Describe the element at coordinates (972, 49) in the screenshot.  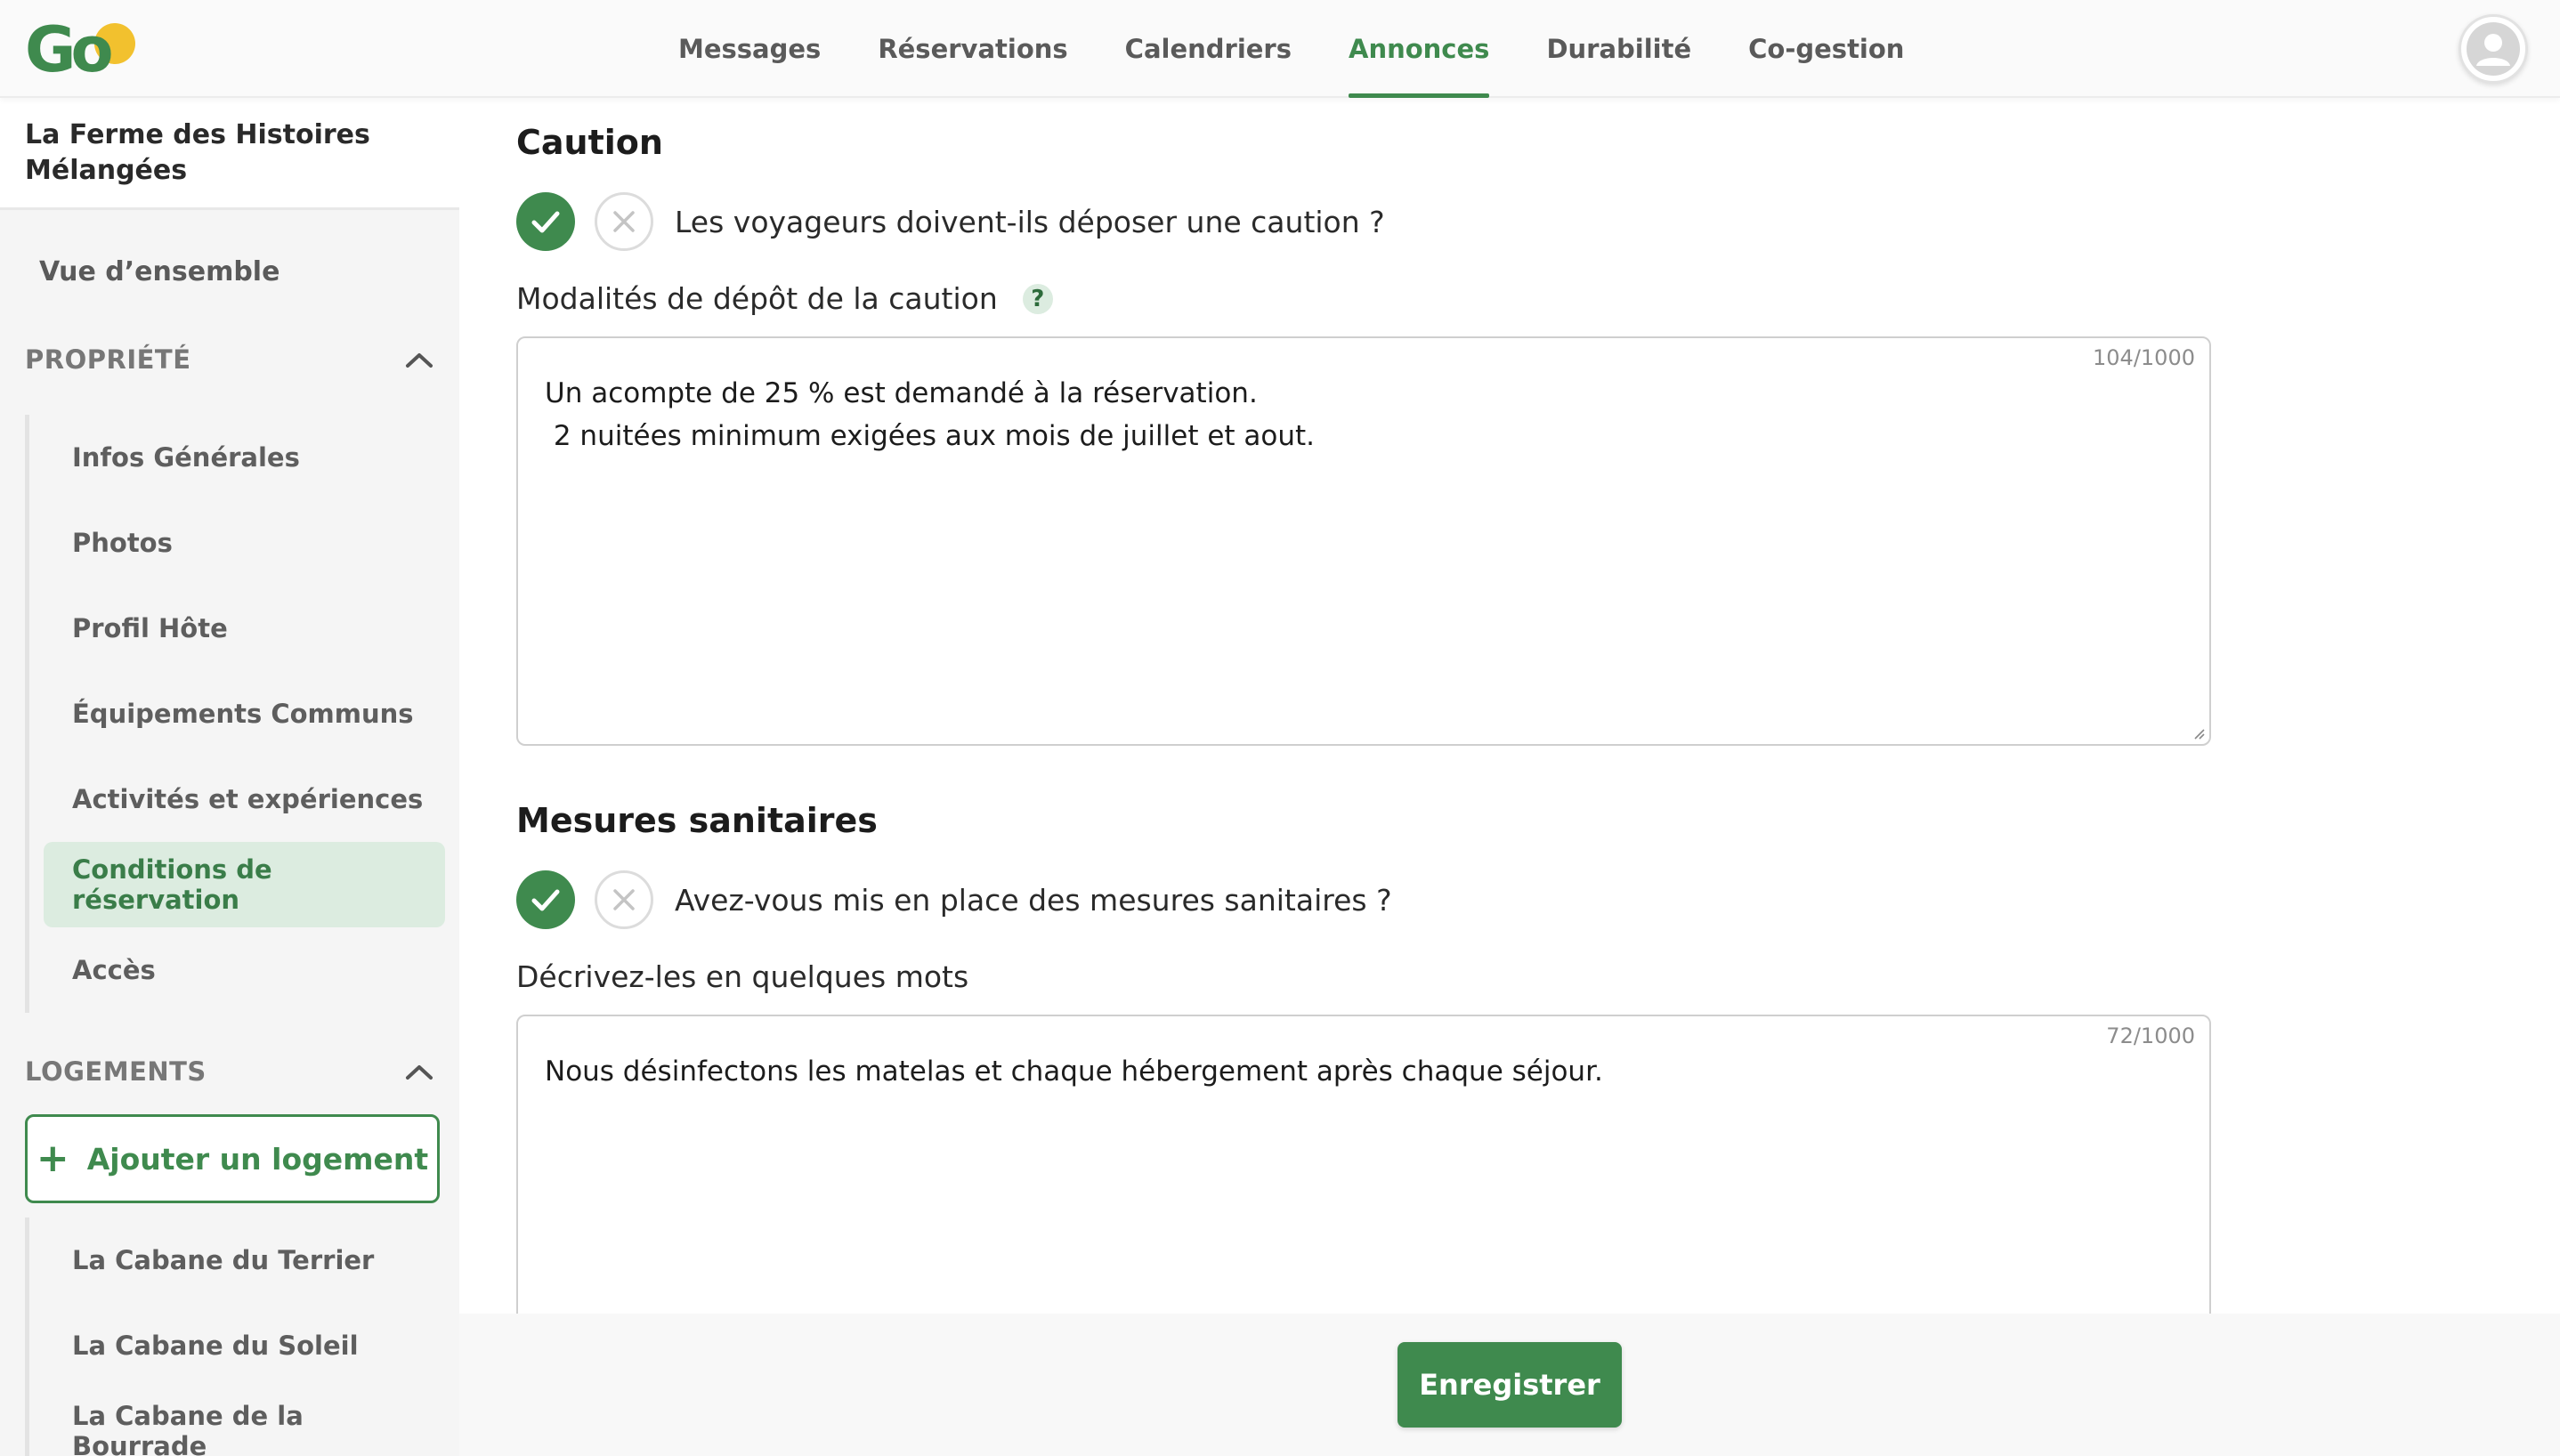
I see `nav-reservations: Réservations` at that location.